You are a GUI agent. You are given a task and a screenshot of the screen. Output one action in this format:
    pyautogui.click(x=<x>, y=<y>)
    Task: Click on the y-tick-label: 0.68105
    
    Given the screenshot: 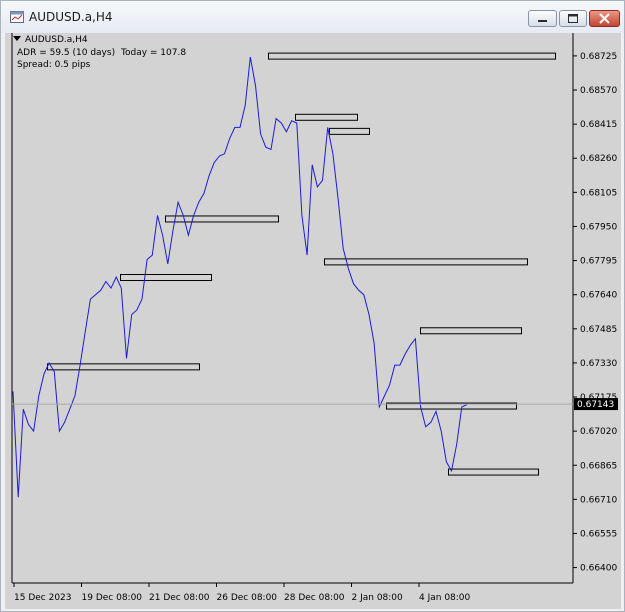 What is the action you would take?
    pyautogui.click(x=598, y=193)
    